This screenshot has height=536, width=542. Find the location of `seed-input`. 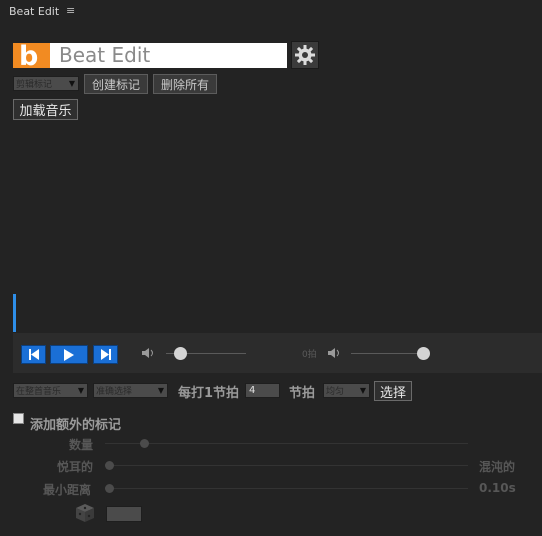

seed-input is located at coordinates (124, 514).